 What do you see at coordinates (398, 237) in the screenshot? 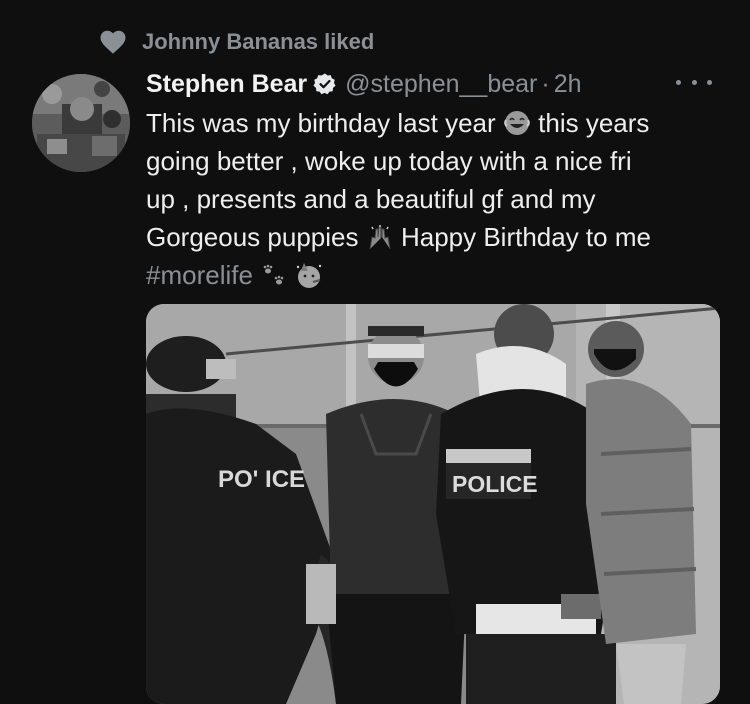
I see `tweet-text-line: Gorgeous puppies Happy Birthday to me` at bounding box center [398, 237].